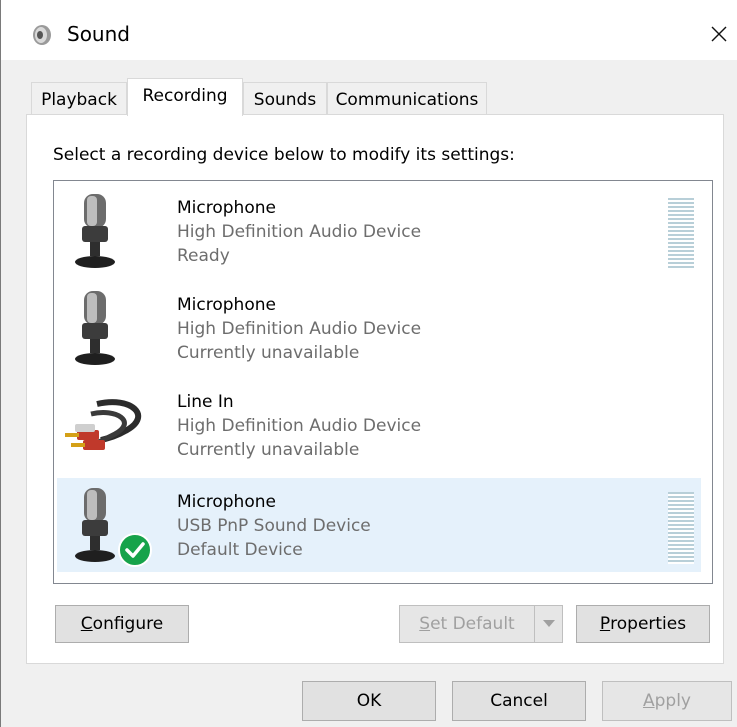 The width and height of the screenshot is (737, 727). Describe the element at coordinates (135, 550) in the screenshot. I see `default-check-icon` at that location.